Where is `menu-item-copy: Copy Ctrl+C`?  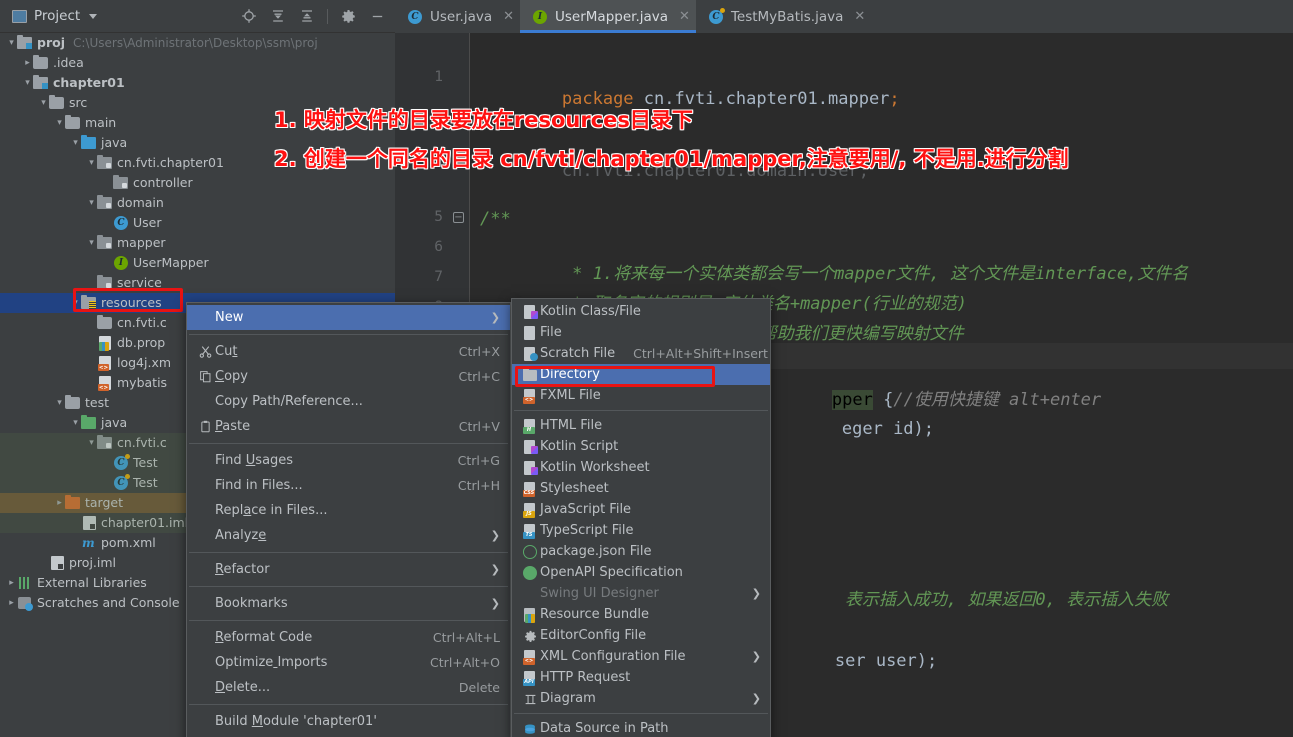 menu-item-copy: Copy Ctrl+C is located at coordinates (348, 376).